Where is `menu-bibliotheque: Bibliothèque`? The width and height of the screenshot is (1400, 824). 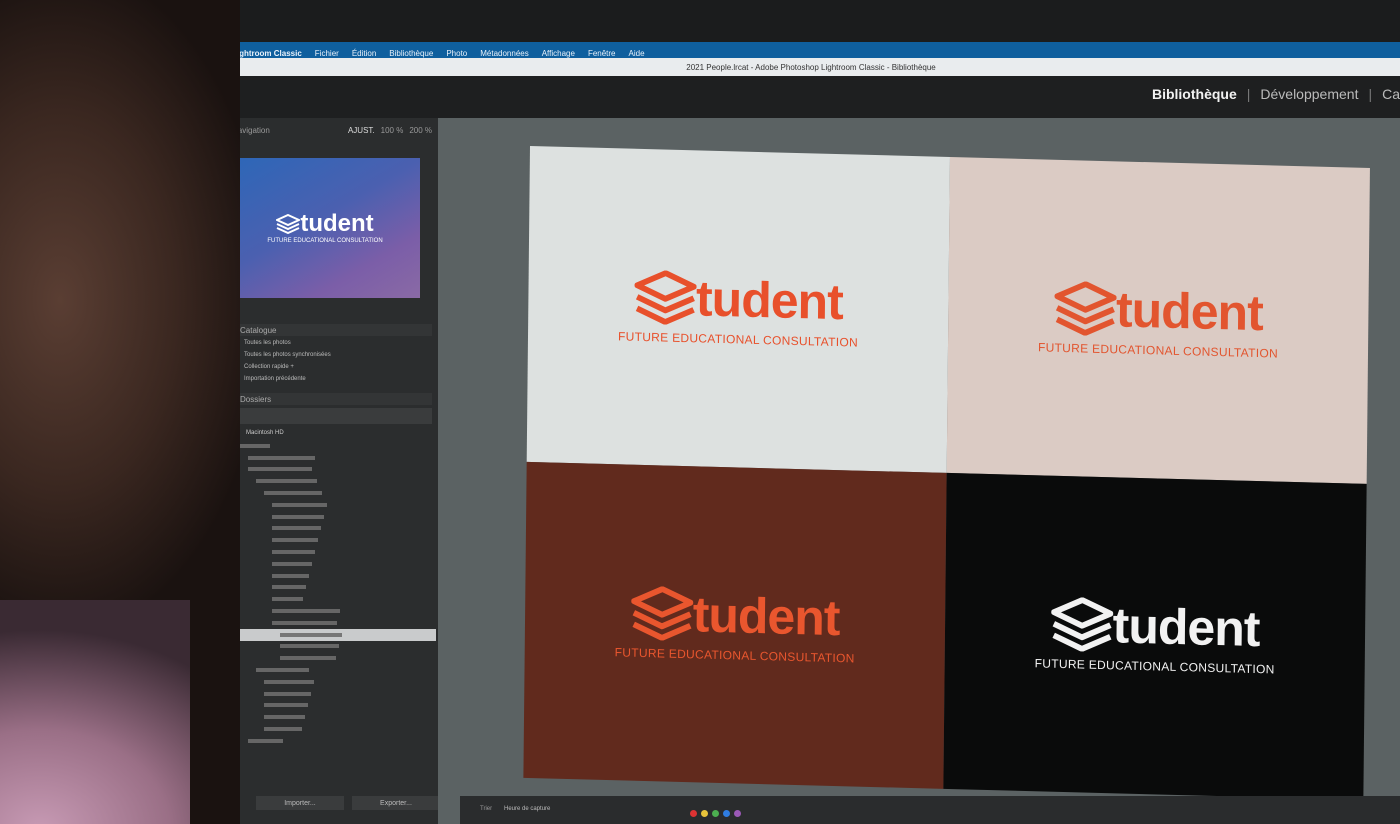
menu-bibliotheque: Bibliothèque is located at coordinates (411, 53).